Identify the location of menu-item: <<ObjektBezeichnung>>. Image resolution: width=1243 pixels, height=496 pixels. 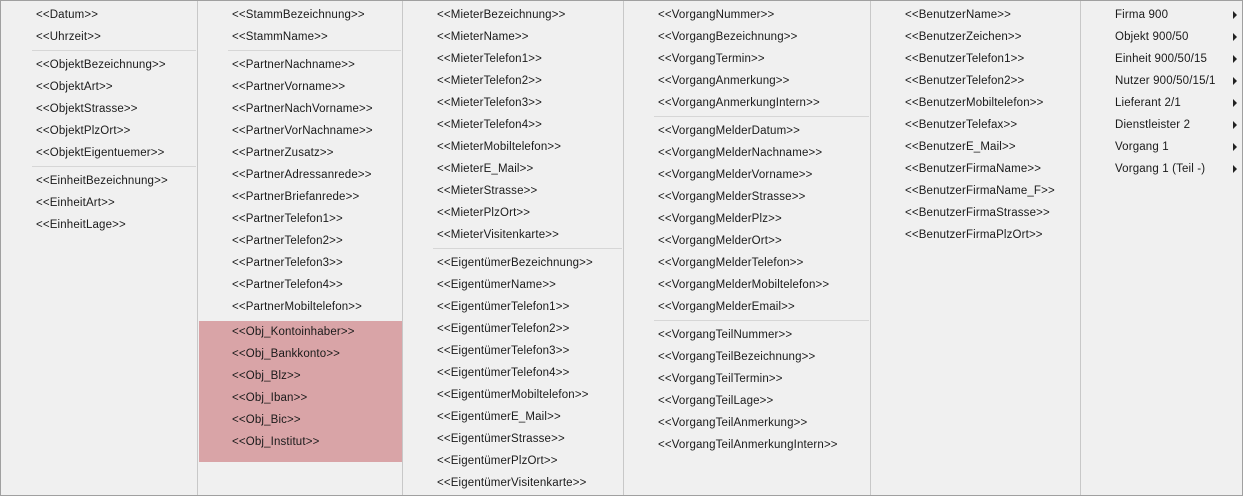
(114, 65).